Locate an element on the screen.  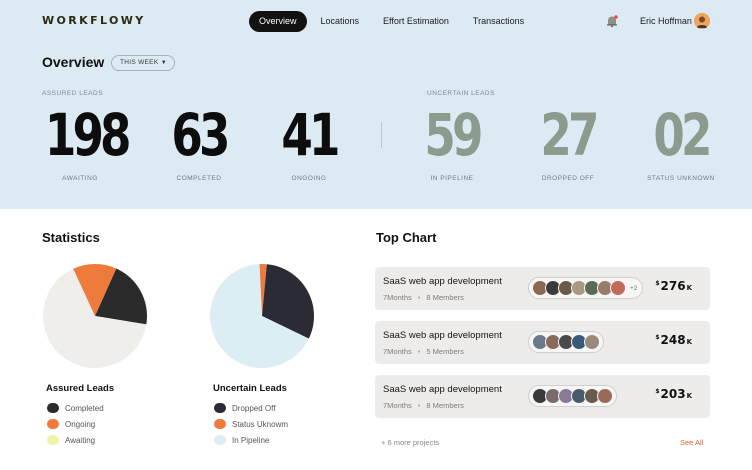
assured-leads-label: ASSURED LEADS is located at coordinates (73, 93).